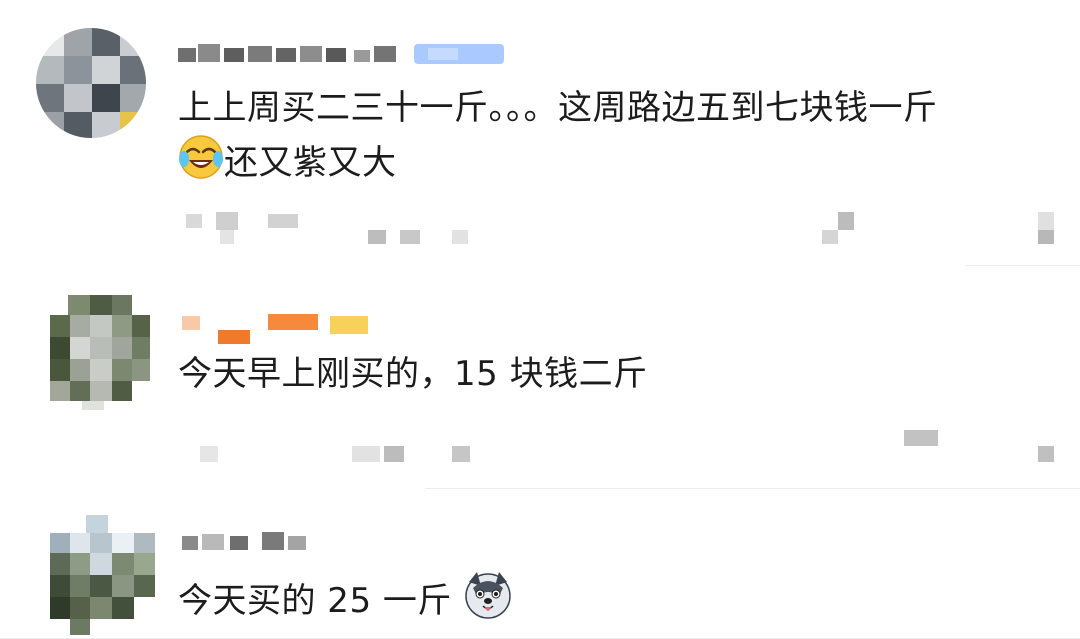  I want to click on comment-text: 今天买的 25 一斤, so click(345, 602).